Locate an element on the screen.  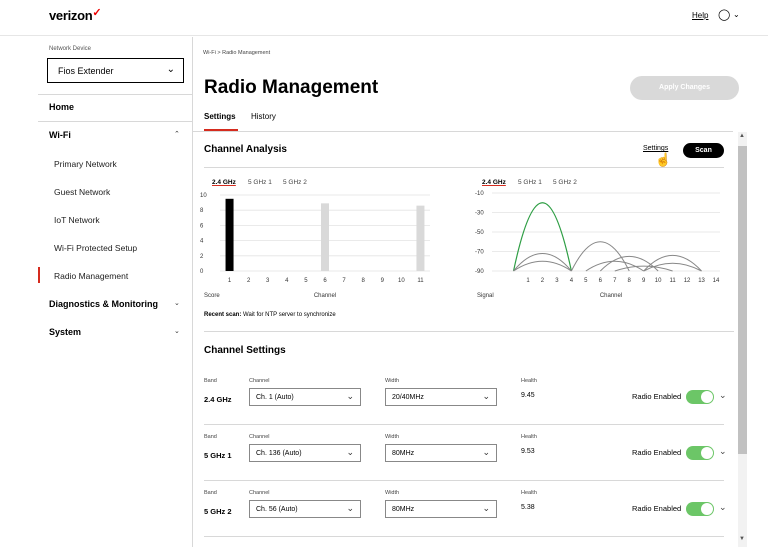
breadcrumb: Wi-Fi > Radio Management is located at coordinates (236, 53).